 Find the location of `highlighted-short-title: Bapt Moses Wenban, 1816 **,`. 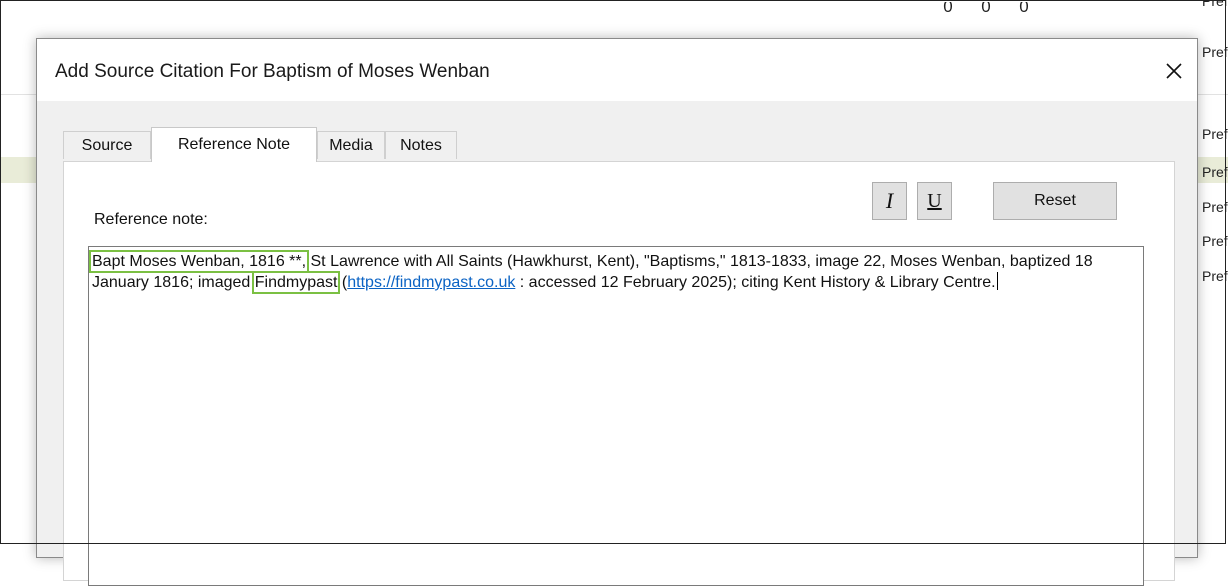

highlighted-short-title: Bapt Moses Wenban, 1816 **, is located at coordinates (199, 261).